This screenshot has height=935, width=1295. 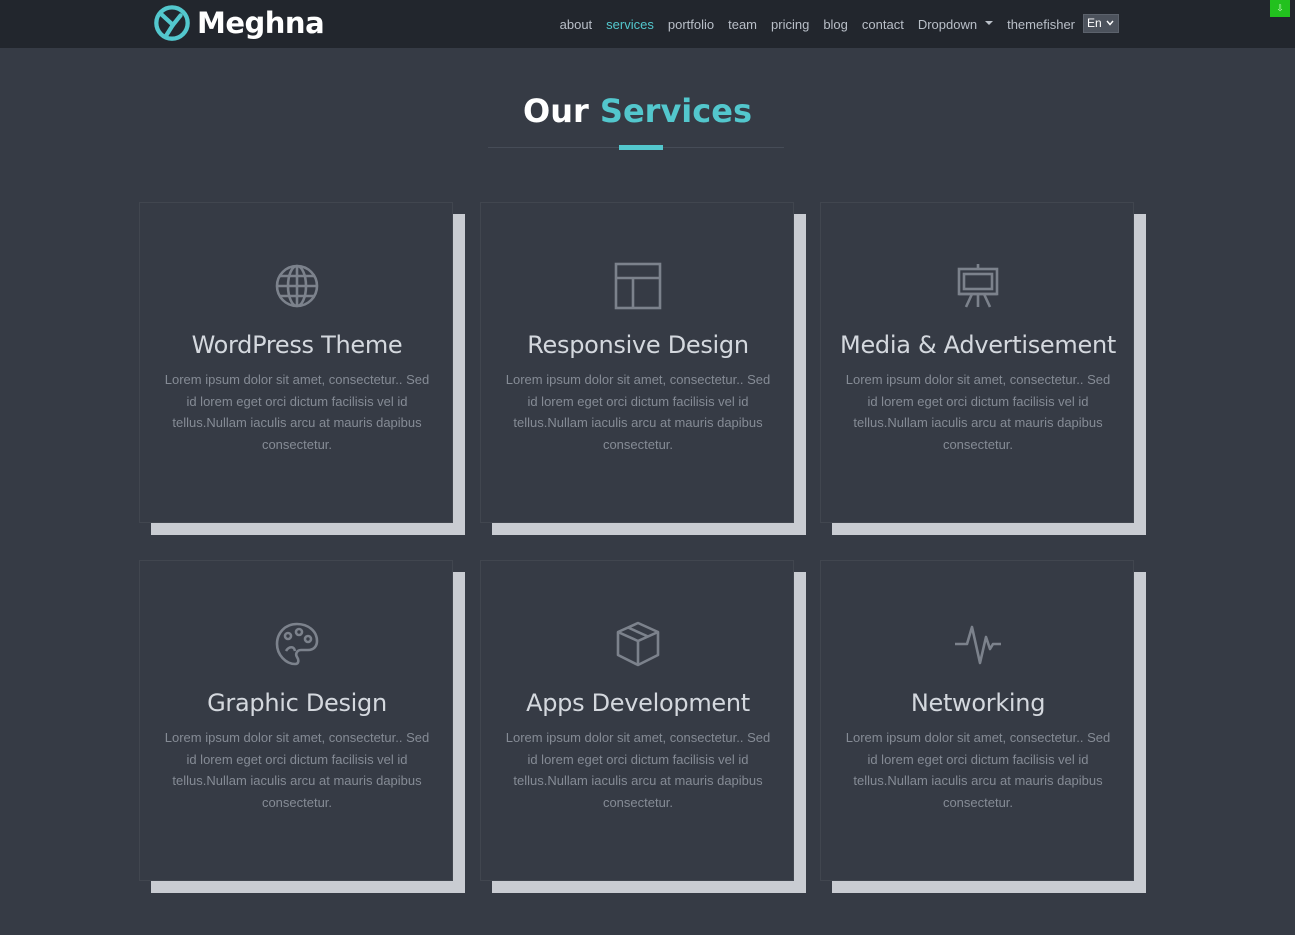 I want to click on box-icon, so click(x=638, y=644).